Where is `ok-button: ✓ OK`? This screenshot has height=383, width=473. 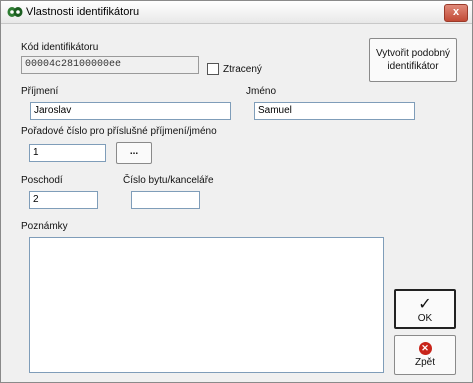
ok-button: ✓ OK is located at coordinates (425, 309).